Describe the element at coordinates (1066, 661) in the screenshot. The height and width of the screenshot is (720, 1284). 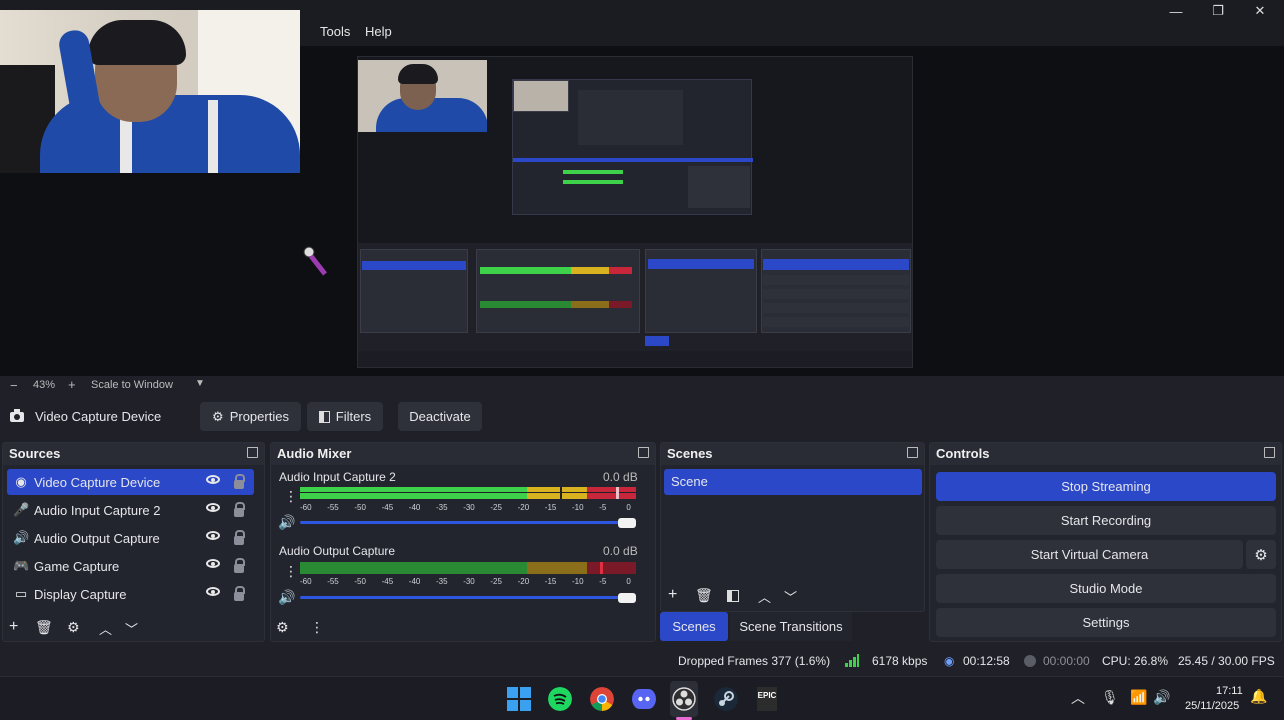
I see `record-time: 00:00:00` at that location.